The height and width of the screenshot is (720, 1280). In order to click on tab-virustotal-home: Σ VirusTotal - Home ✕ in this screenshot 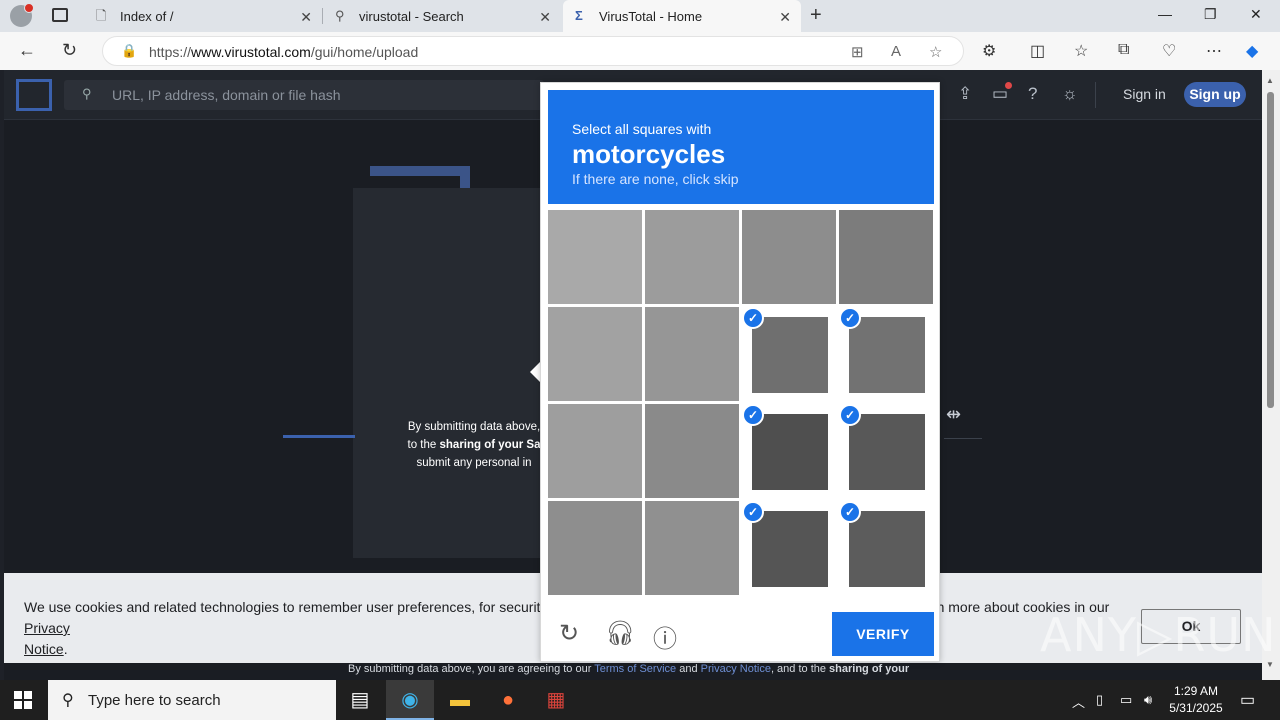, I will do `click(682, 16)`.